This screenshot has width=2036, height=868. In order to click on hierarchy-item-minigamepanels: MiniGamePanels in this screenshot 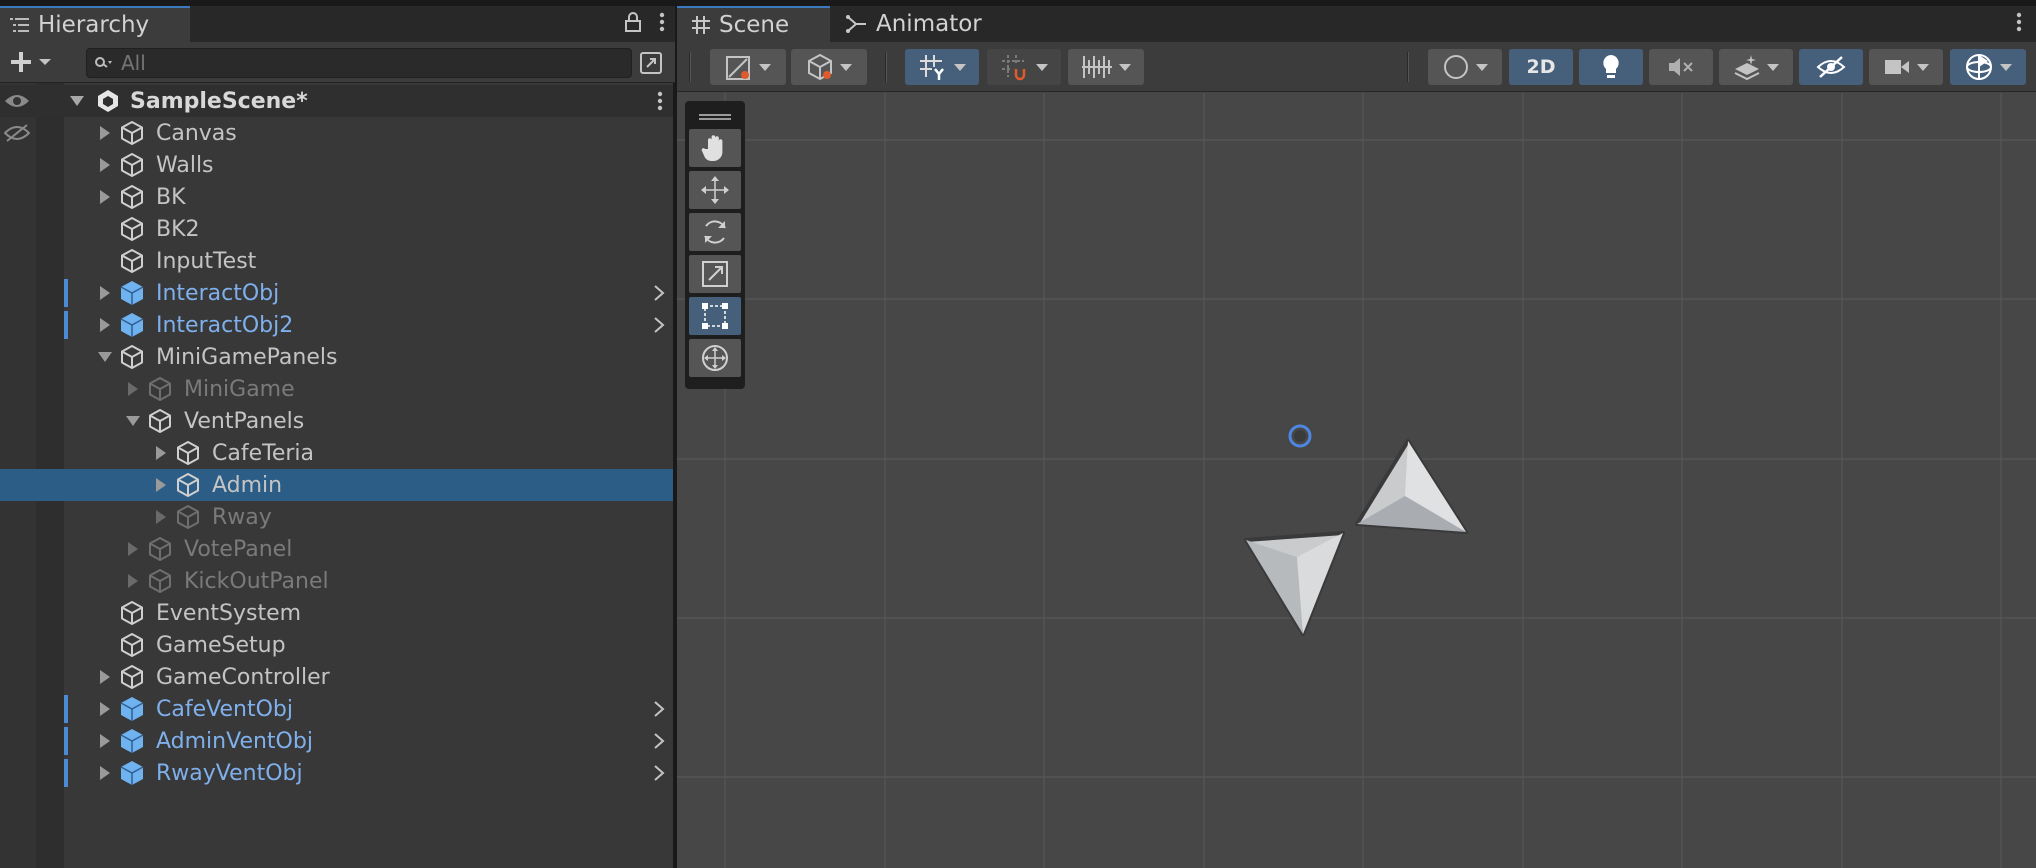, I will do `click(336, 357)`.